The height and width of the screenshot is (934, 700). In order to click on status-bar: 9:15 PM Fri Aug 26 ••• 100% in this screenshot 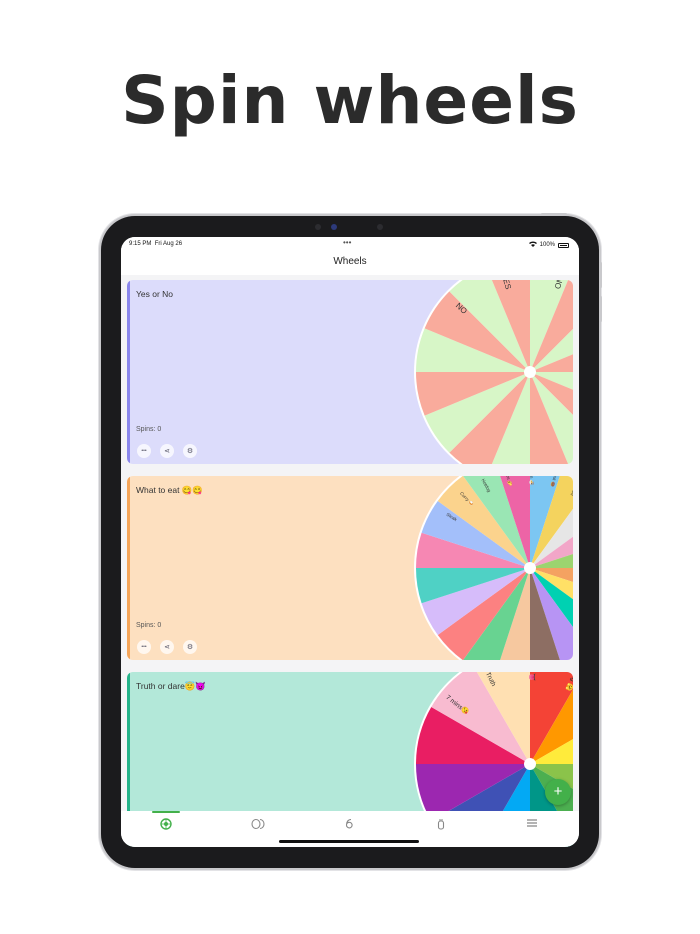, I will do `click(350, 244)`.